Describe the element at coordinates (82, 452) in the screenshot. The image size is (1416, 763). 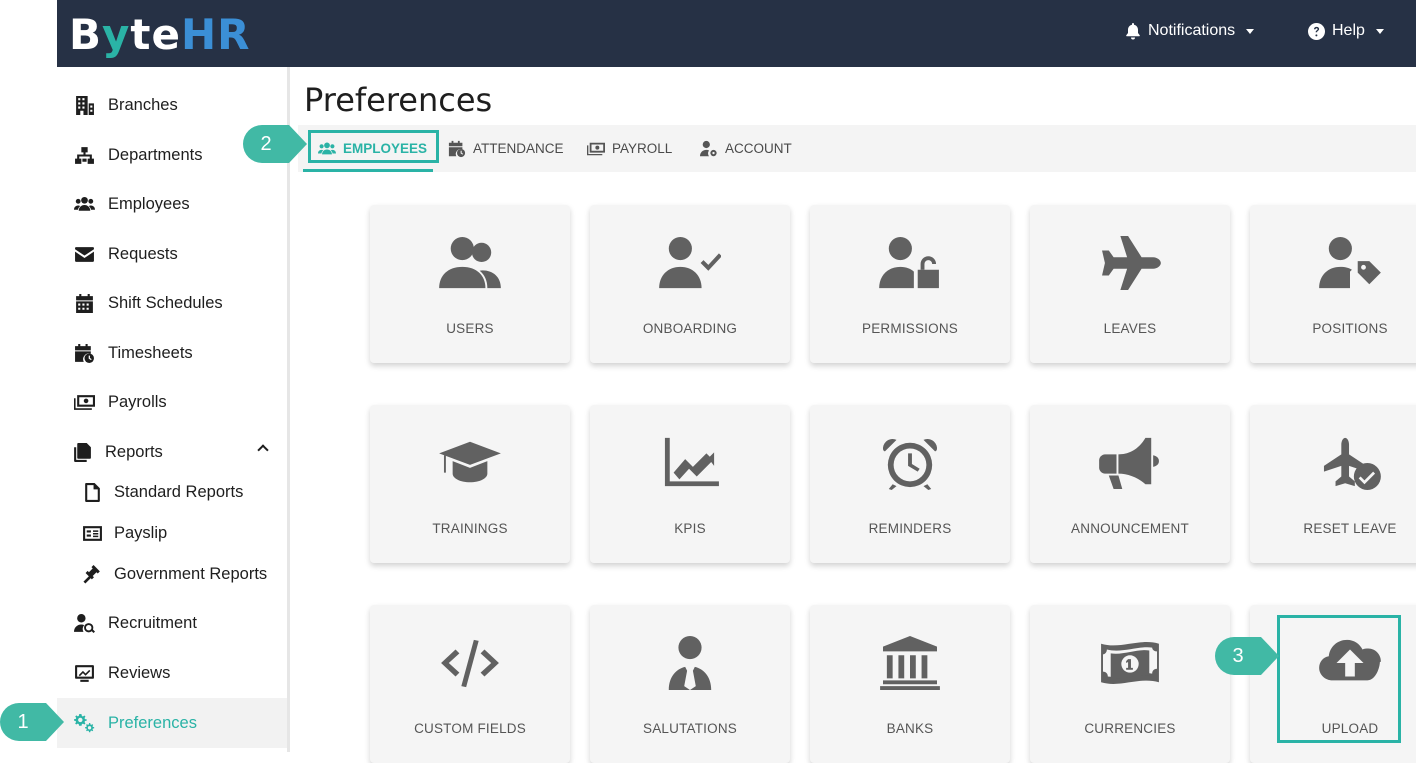
I see `copy-icon` at that location.